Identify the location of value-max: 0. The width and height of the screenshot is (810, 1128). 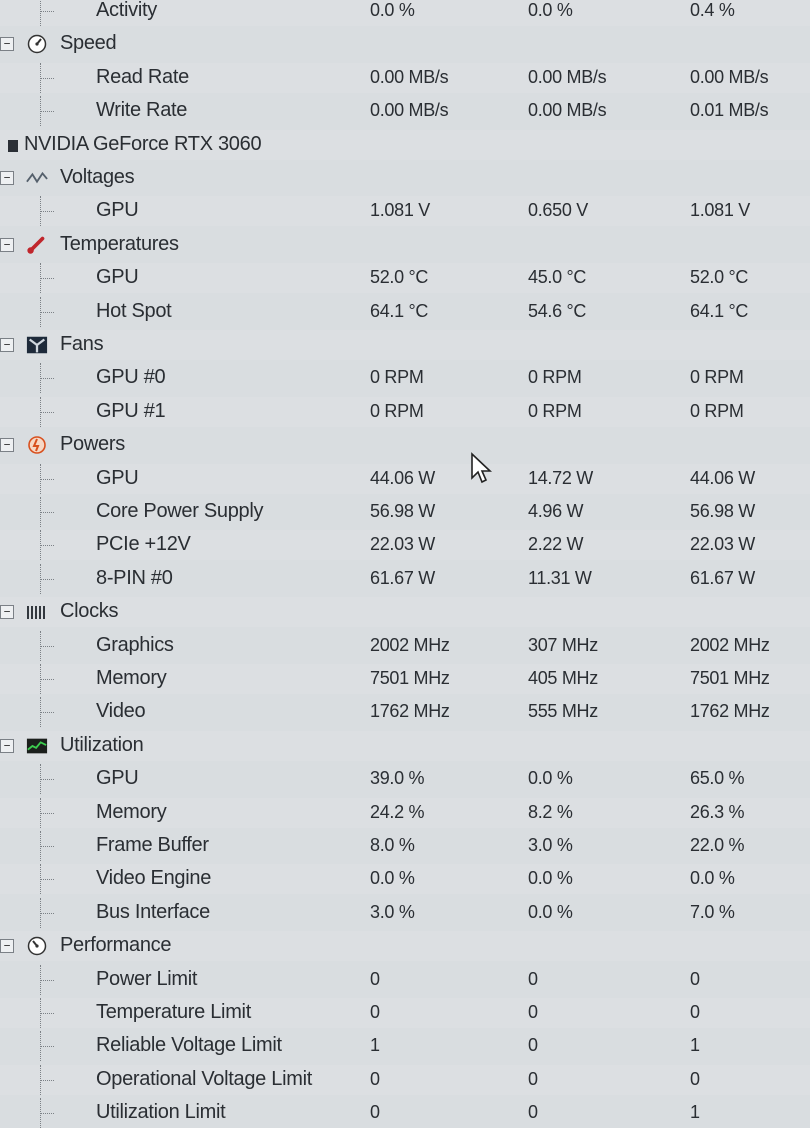
(695, 1012).